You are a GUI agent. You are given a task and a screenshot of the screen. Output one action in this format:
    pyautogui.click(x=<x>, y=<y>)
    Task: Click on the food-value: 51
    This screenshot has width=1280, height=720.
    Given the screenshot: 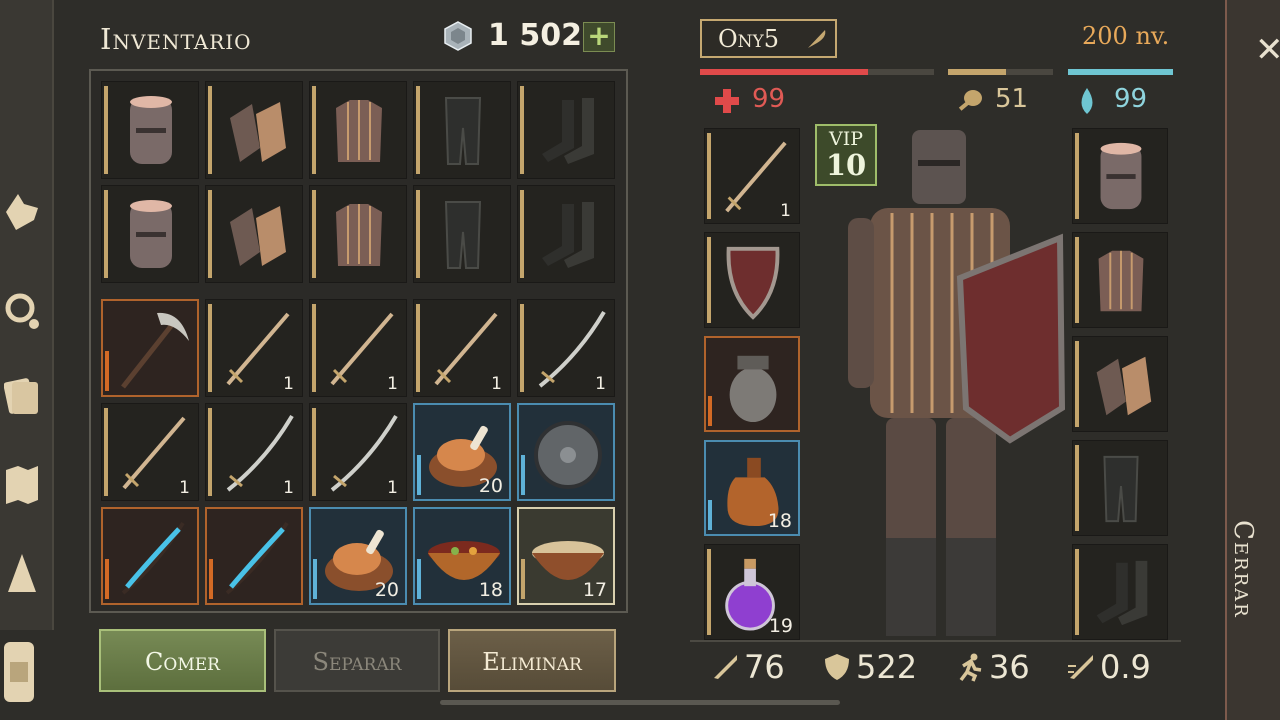 What is the action you would take?
    pyautogui.click(x=1012, y=99)
    